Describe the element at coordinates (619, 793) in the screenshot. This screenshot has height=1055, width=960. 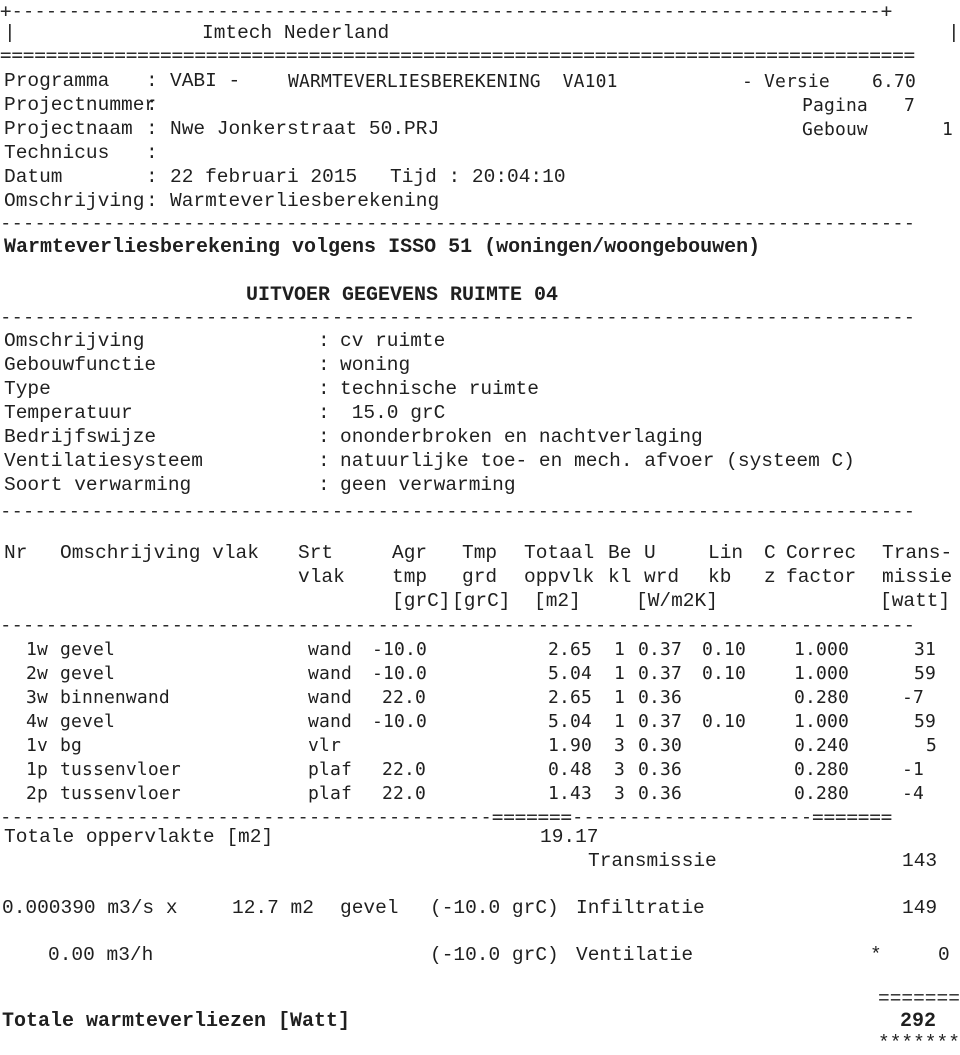
I see `row-6-bekl: 3` at that location.